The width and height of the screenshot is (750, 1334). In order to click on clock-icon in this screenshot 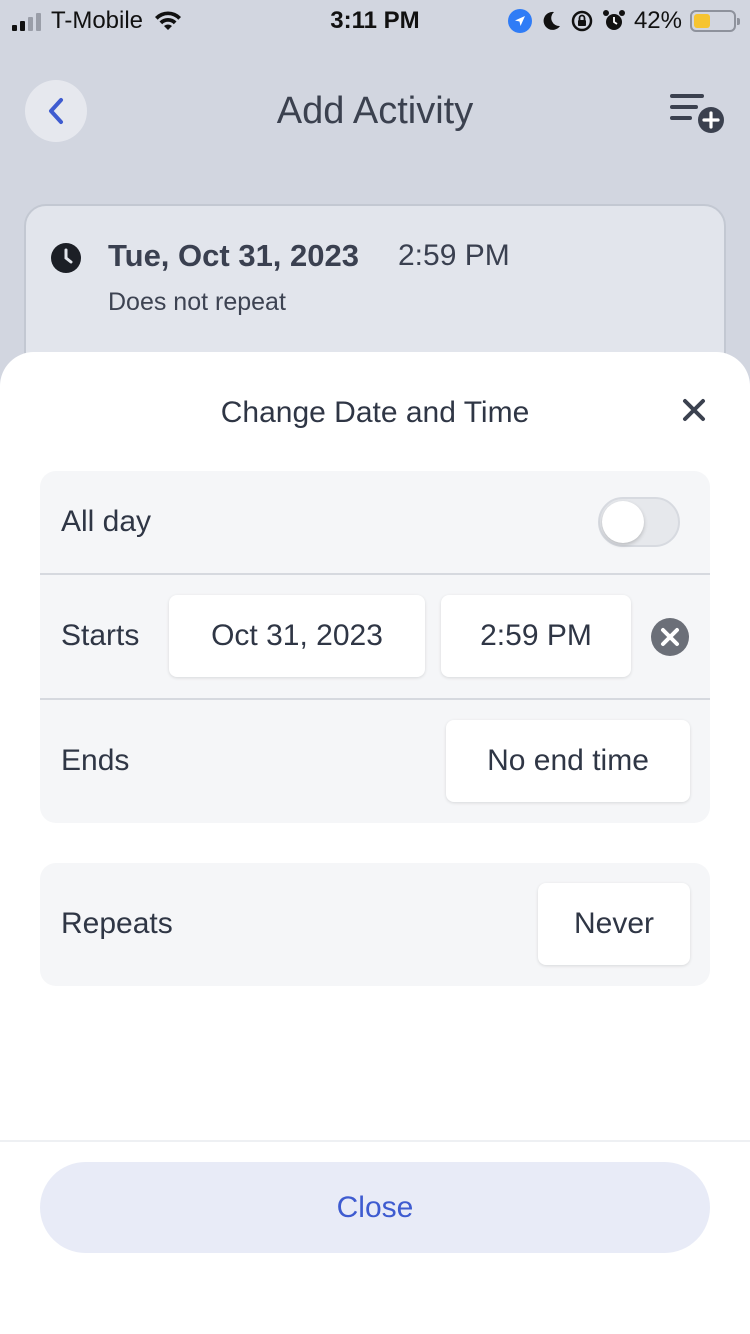, I will do `click(66, 258)`.